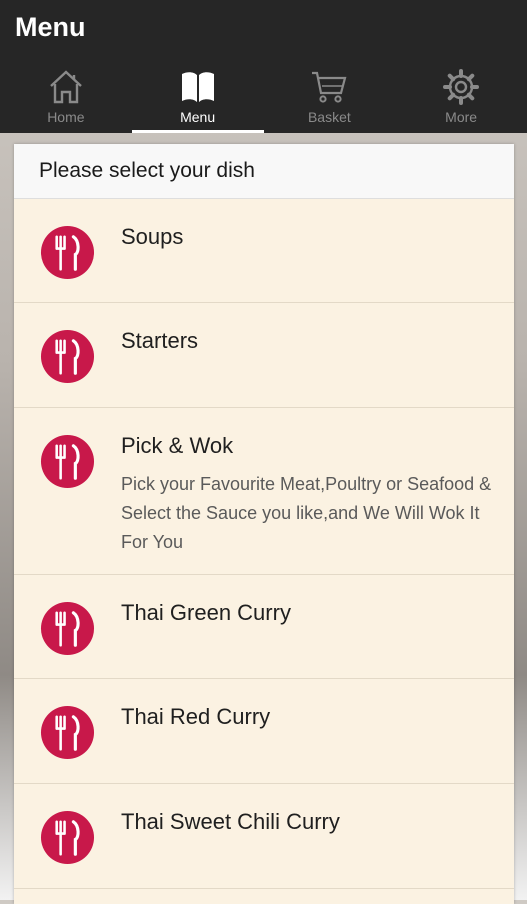 The width and height of the screenshot is (527, 904). What do you see at coordinates (66, 87) in the screenshot?
I see `home-icon` at bounding box center [66, 87].